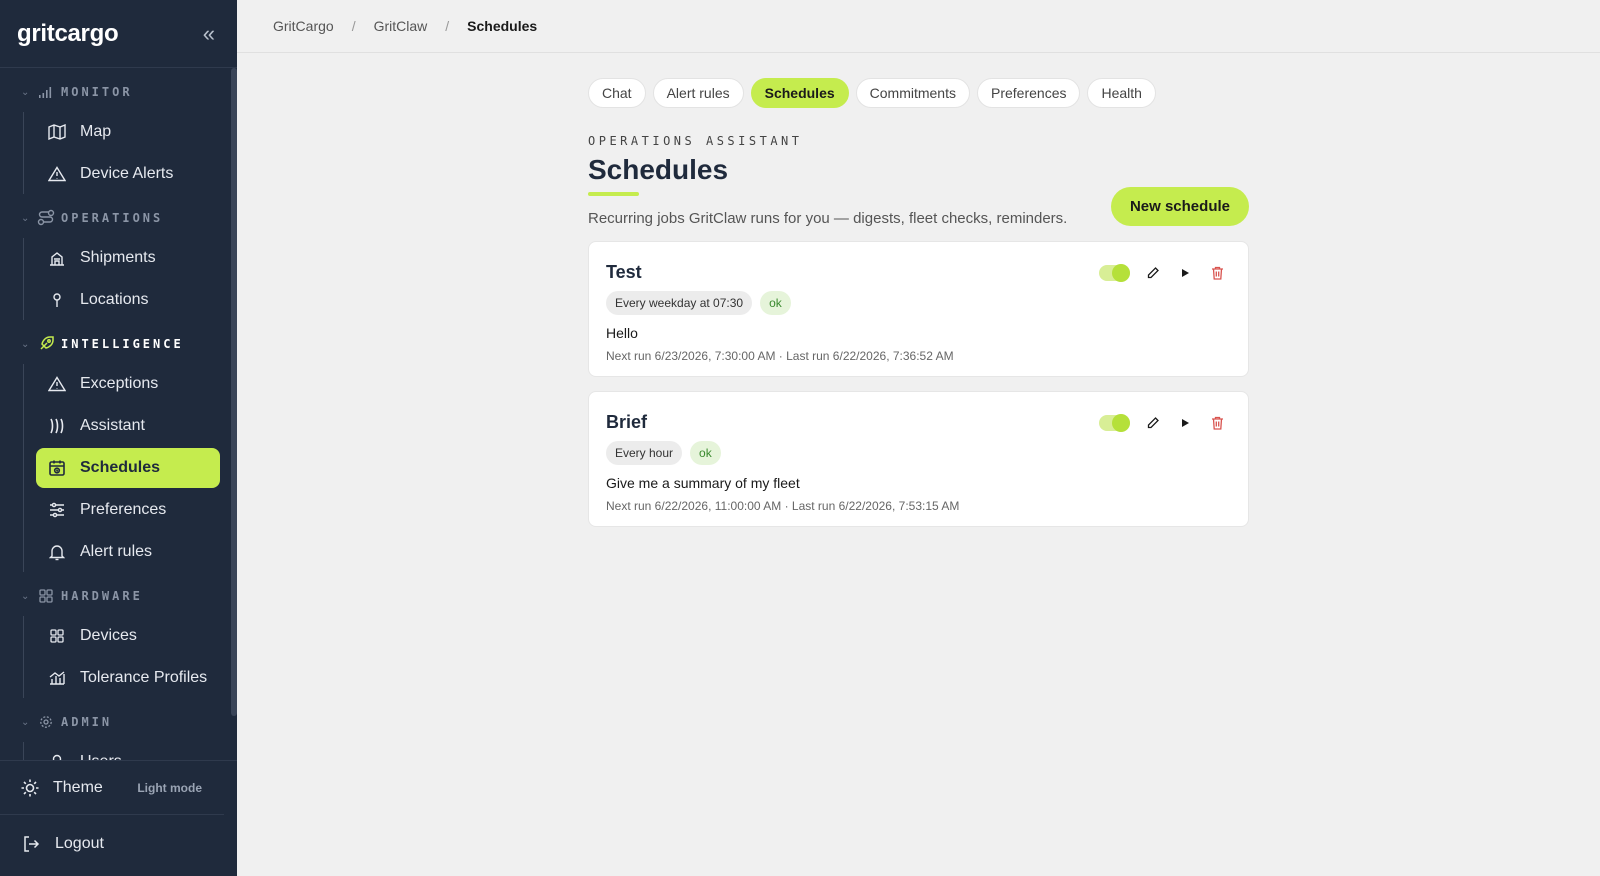 This screenshot has width=1600, height=876. Describe the element at coordinates (1121, 93) in the screenshot. I see `tab-health: Health` at that location.